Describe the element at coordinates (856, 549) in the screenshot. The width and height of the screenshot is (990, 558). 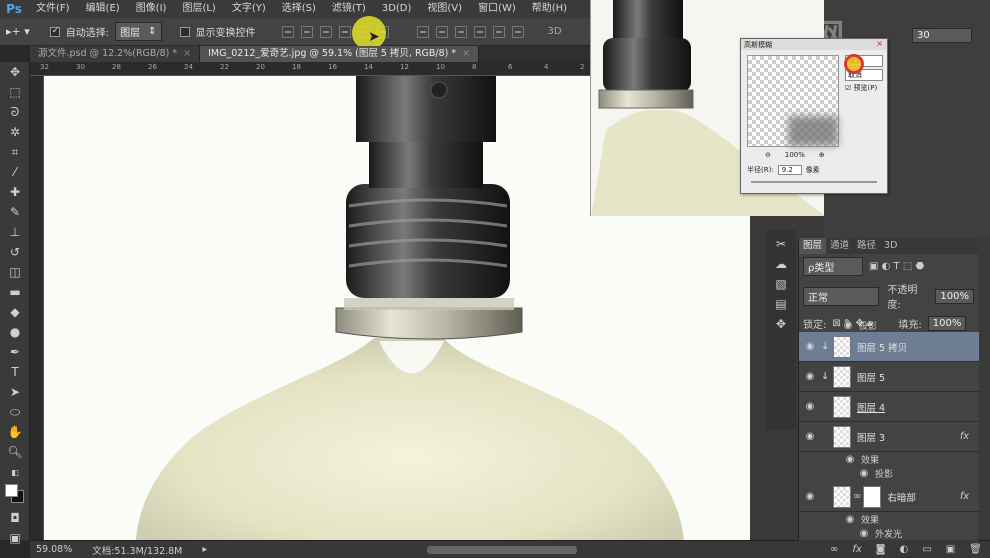
I see `add-style-icon: fx` at that location.